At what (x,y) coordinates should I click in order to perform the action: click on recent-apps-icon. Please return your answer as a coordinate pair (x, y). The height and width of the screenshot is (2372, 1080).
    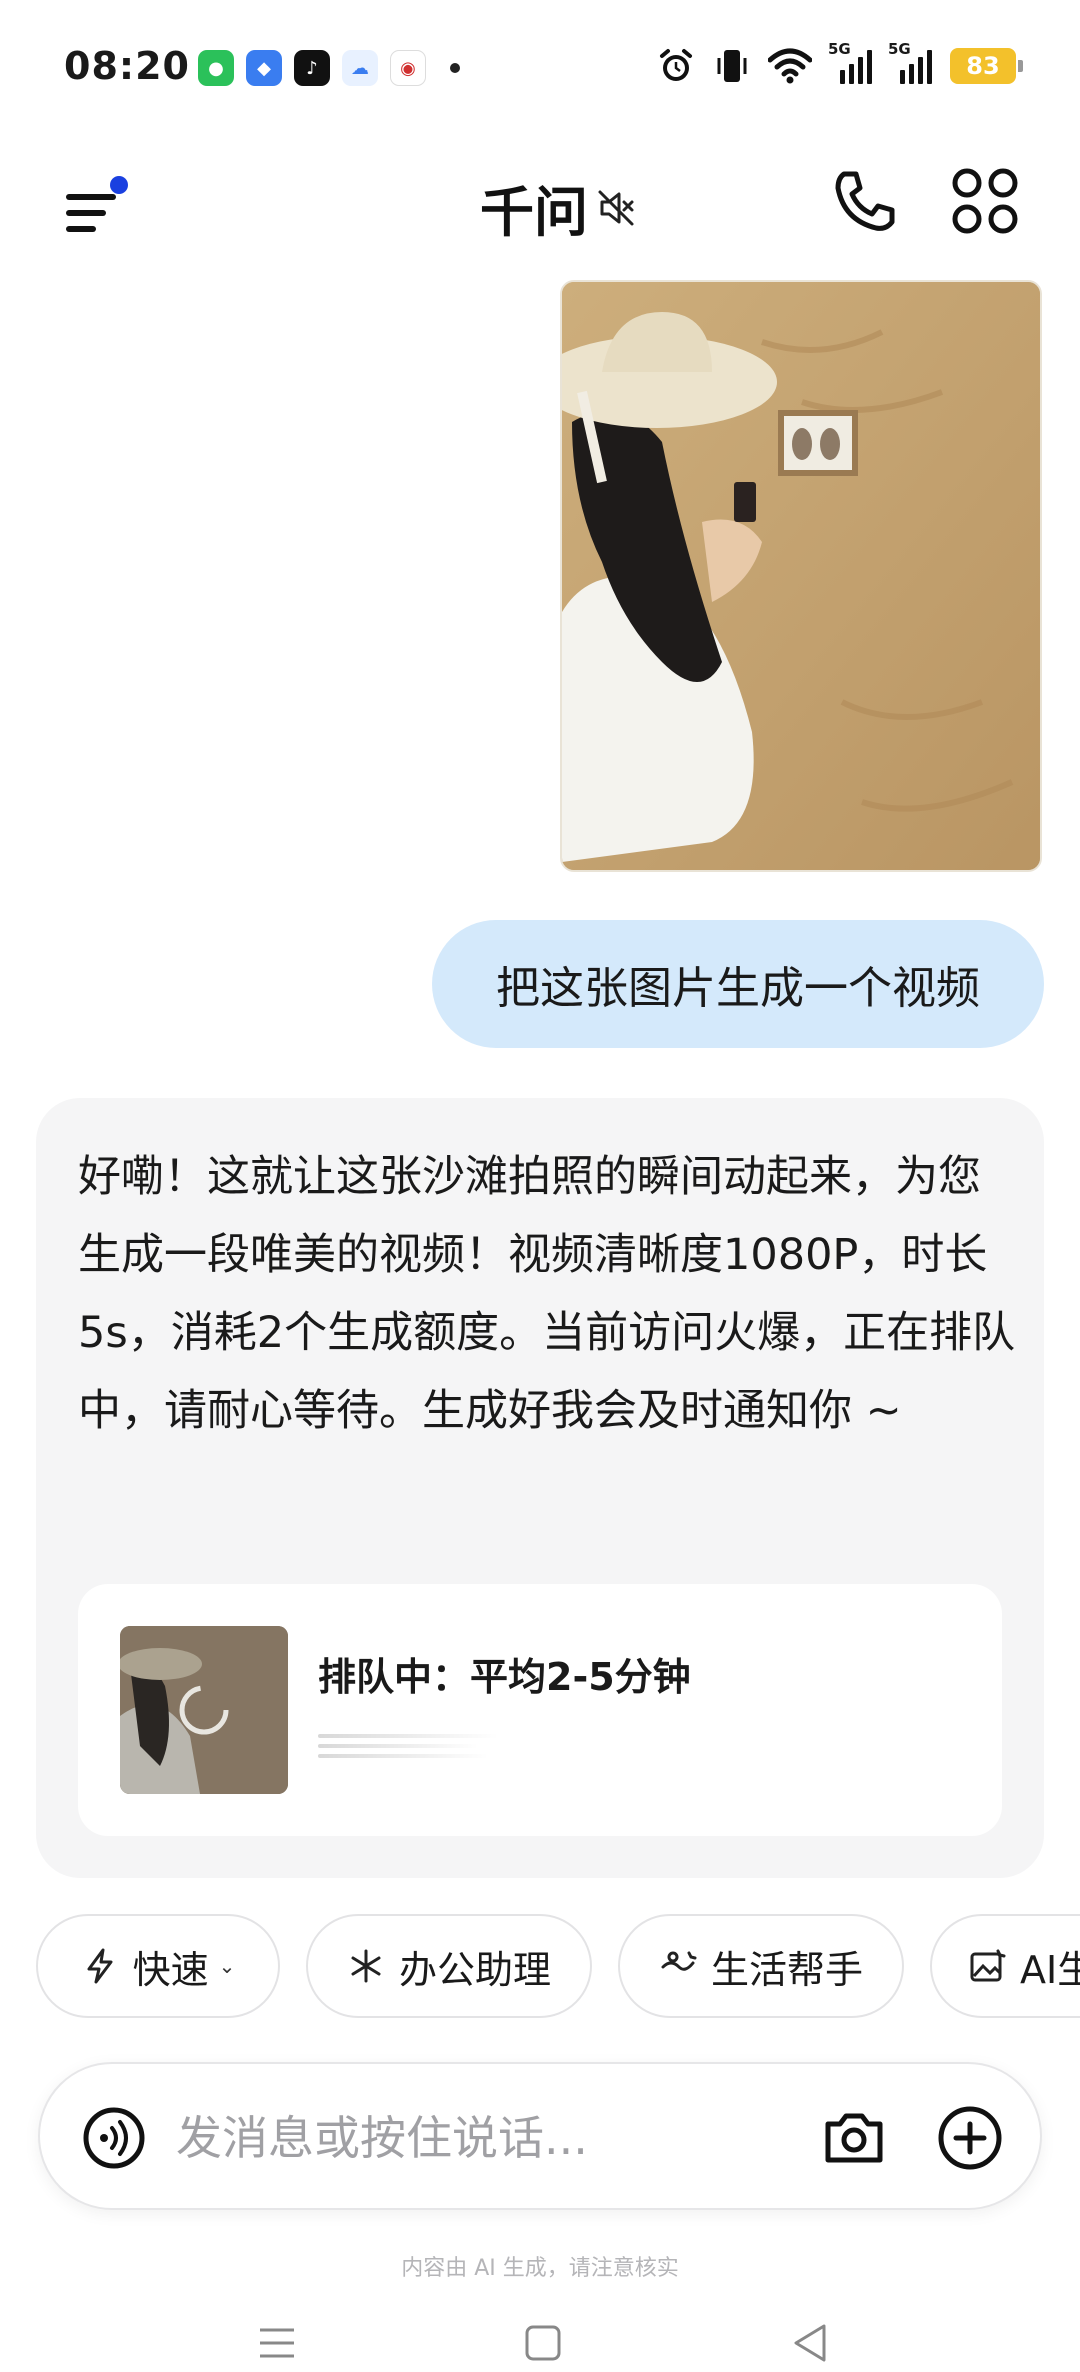
    Looking at the image, I should click on (277, 2343).